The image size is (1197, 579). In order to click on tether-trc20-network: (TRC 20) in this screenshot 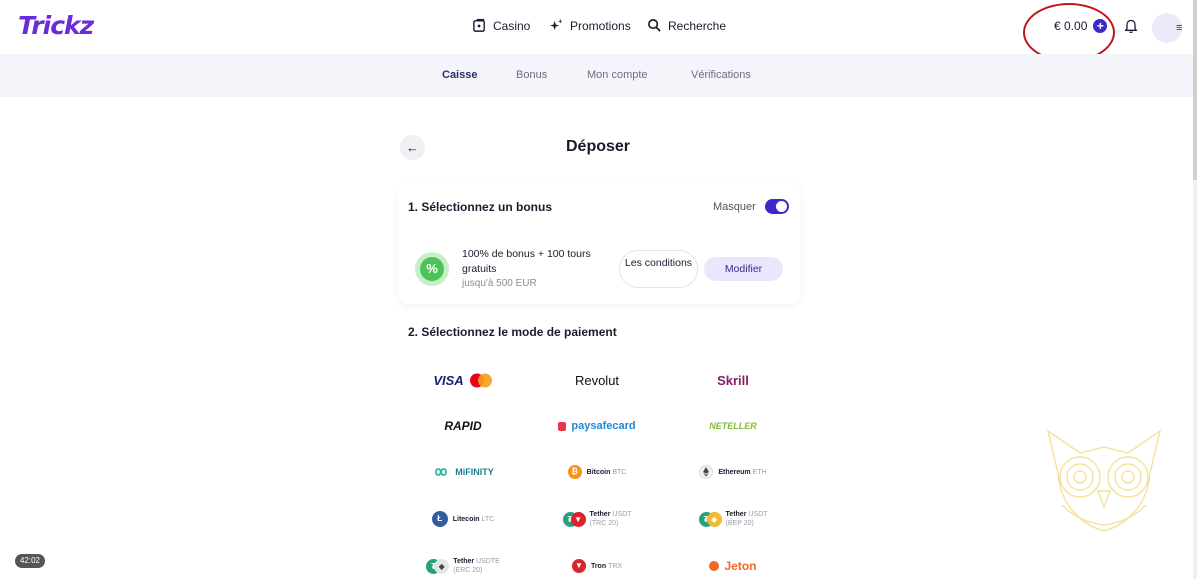, I will do `click(604, 523)`.